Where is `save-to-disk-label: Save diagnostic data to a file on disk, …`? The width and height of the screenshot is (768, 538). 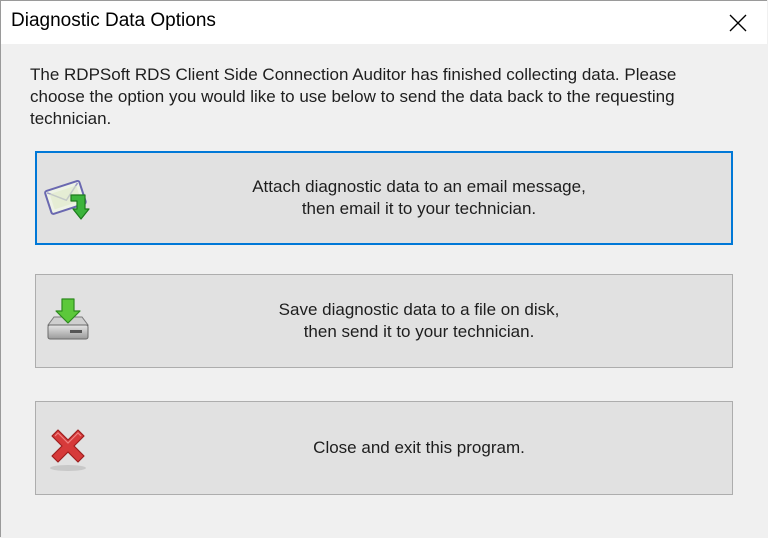 save-to-disk-label: Save diagnostic data to a file on disk, … is located at coordinates (419, 321).